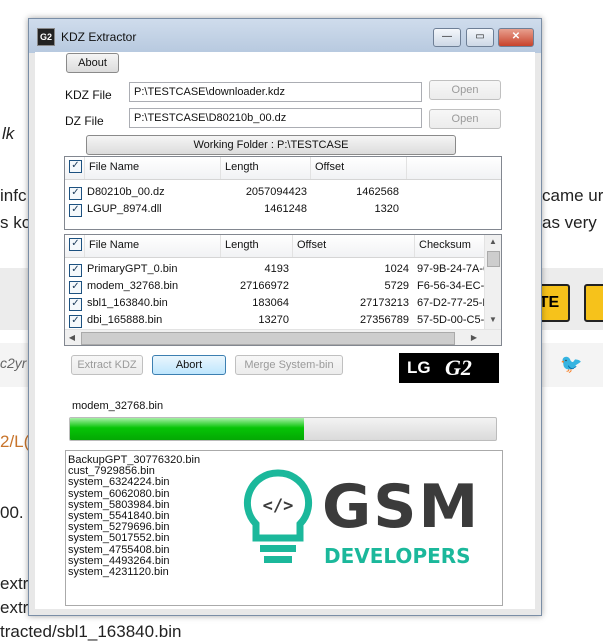  I want to click on row-offset: 27173213, so click(384, 303).